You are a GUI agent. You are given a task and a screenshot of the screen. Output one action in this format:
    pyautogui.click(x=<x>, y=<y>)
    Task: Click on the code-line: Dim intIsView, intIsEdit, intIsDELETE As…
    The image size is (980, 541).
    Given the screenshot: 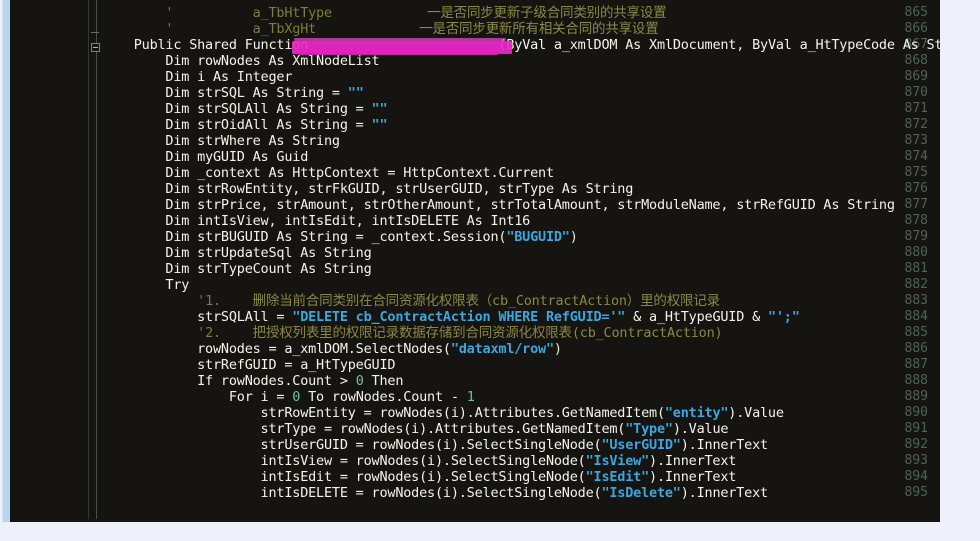 What is the action you would take?
    pyautogui.click(x=316, y=221)
    